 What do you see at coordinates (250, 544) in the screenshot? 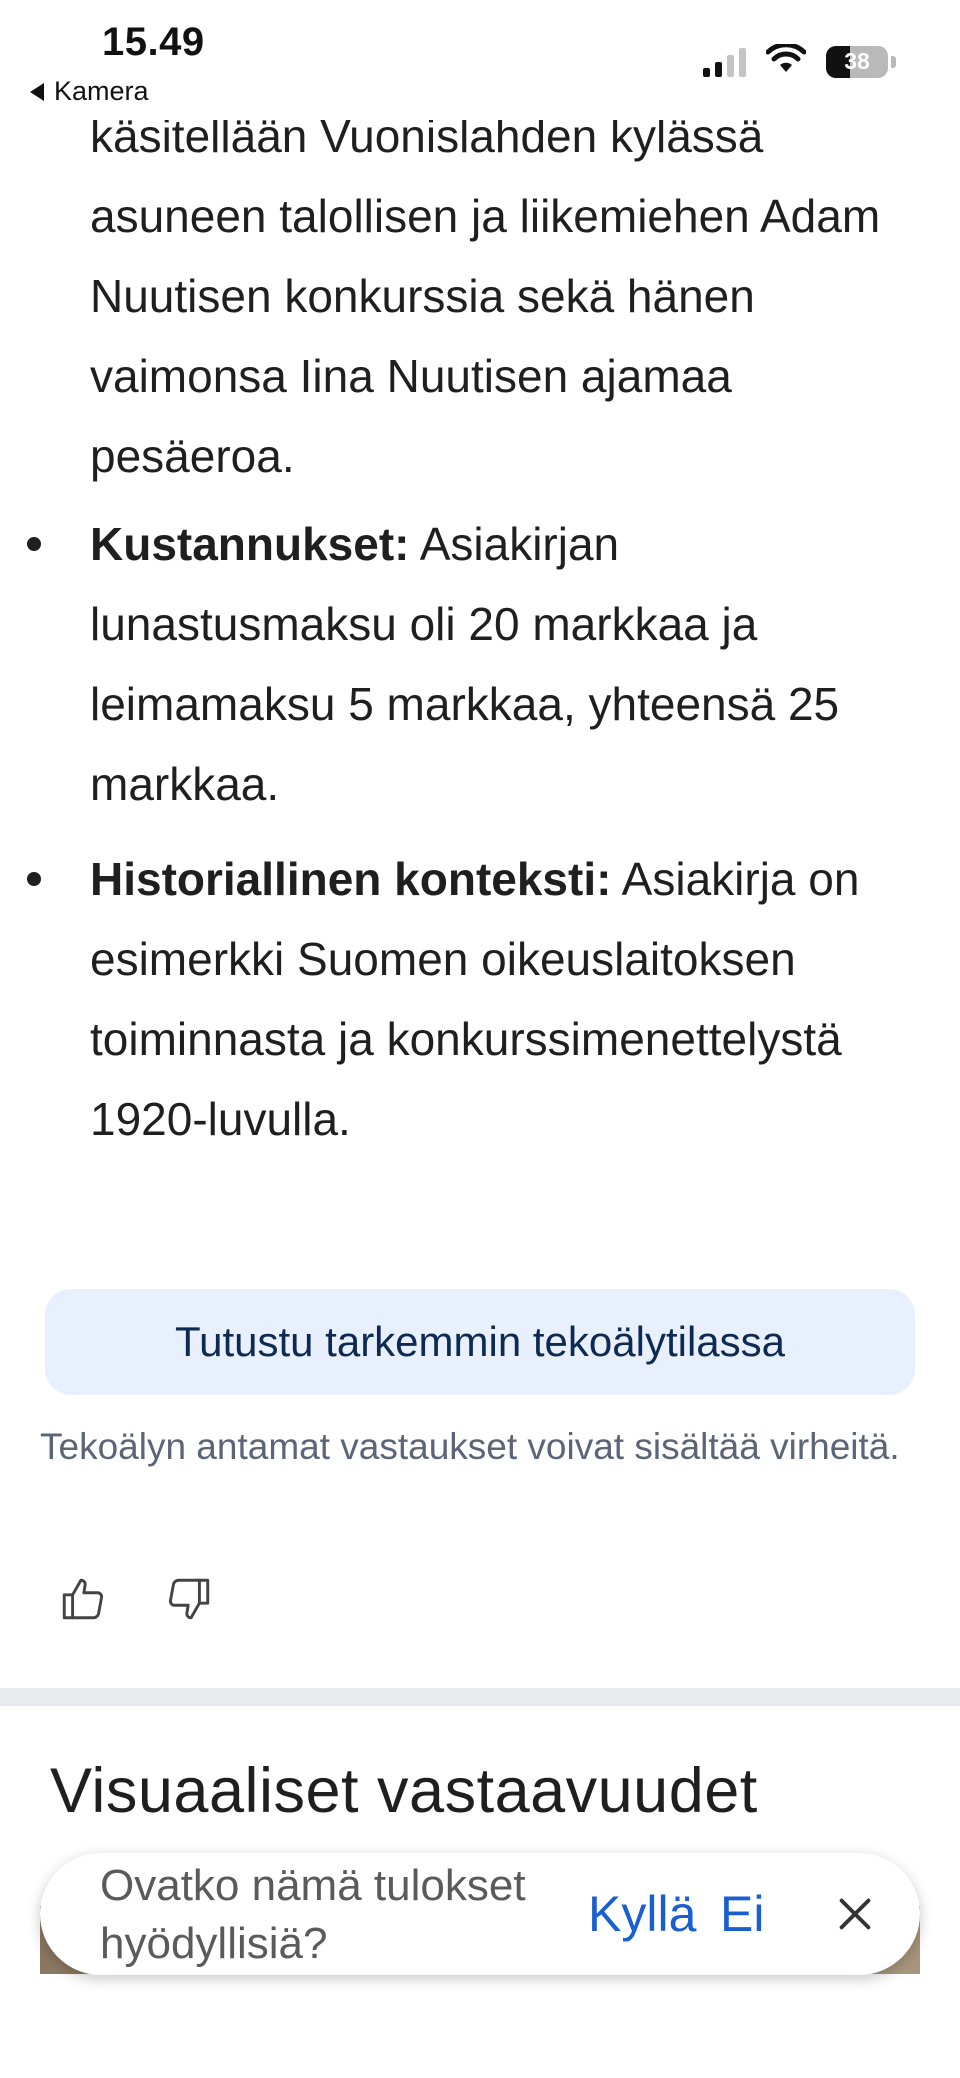
I see `bullet-term: Kustannukset:` at bounding box center [250, 544].